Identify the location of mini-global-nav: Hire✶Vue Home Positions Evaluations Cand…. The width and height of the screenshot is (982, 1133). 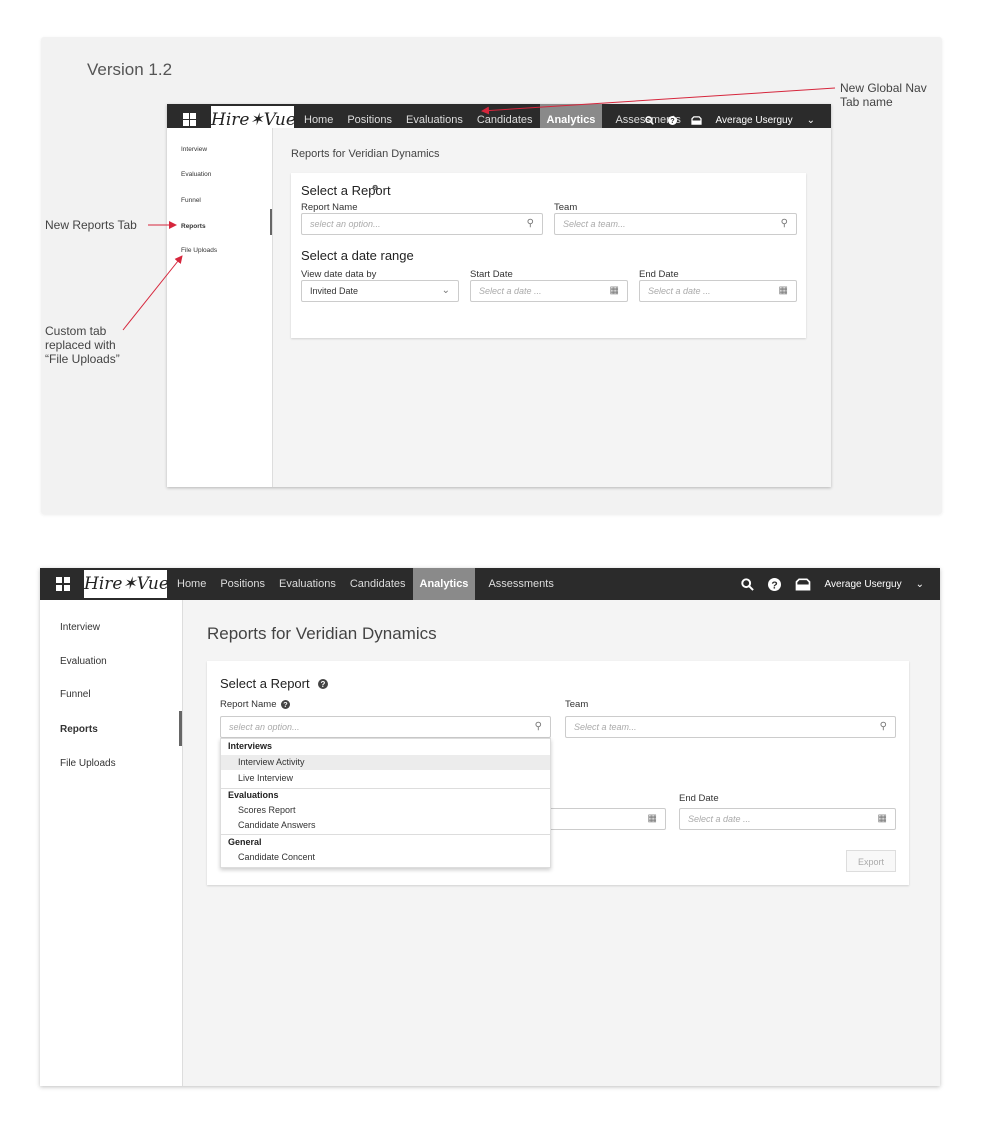
(499, 120).